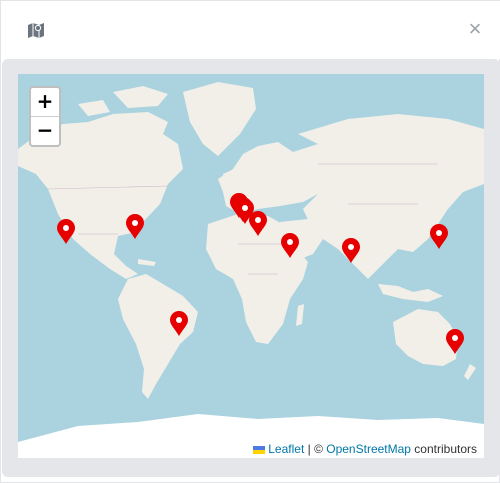 The image size is (500, 483). Describe the element at coordinates (36, 30) in the screenshot. I see `map-icon` at that location.